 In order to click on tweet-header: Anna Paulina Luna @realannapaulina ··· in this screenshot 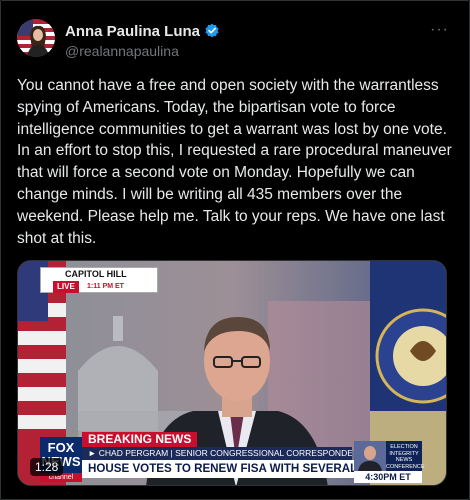, I will do `click(235, 41)`.